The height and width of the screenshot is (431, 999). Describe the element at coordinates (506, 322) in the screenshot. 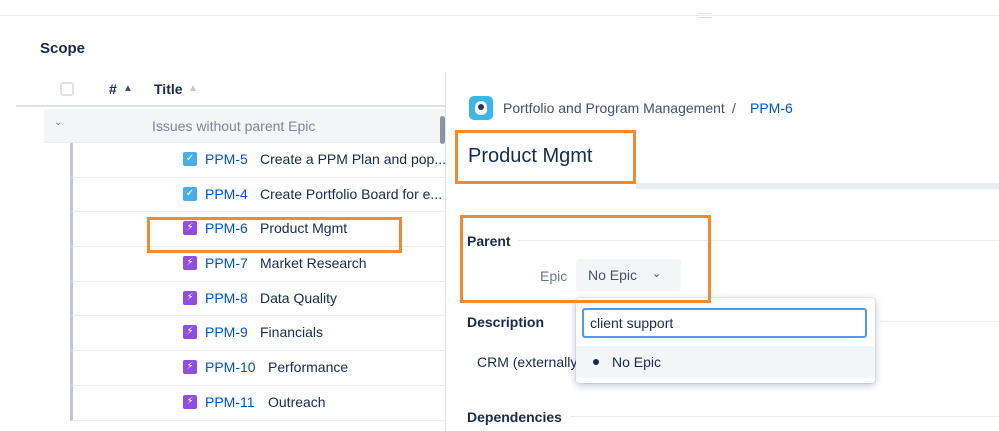

I see `description-heading: Description` at that location.